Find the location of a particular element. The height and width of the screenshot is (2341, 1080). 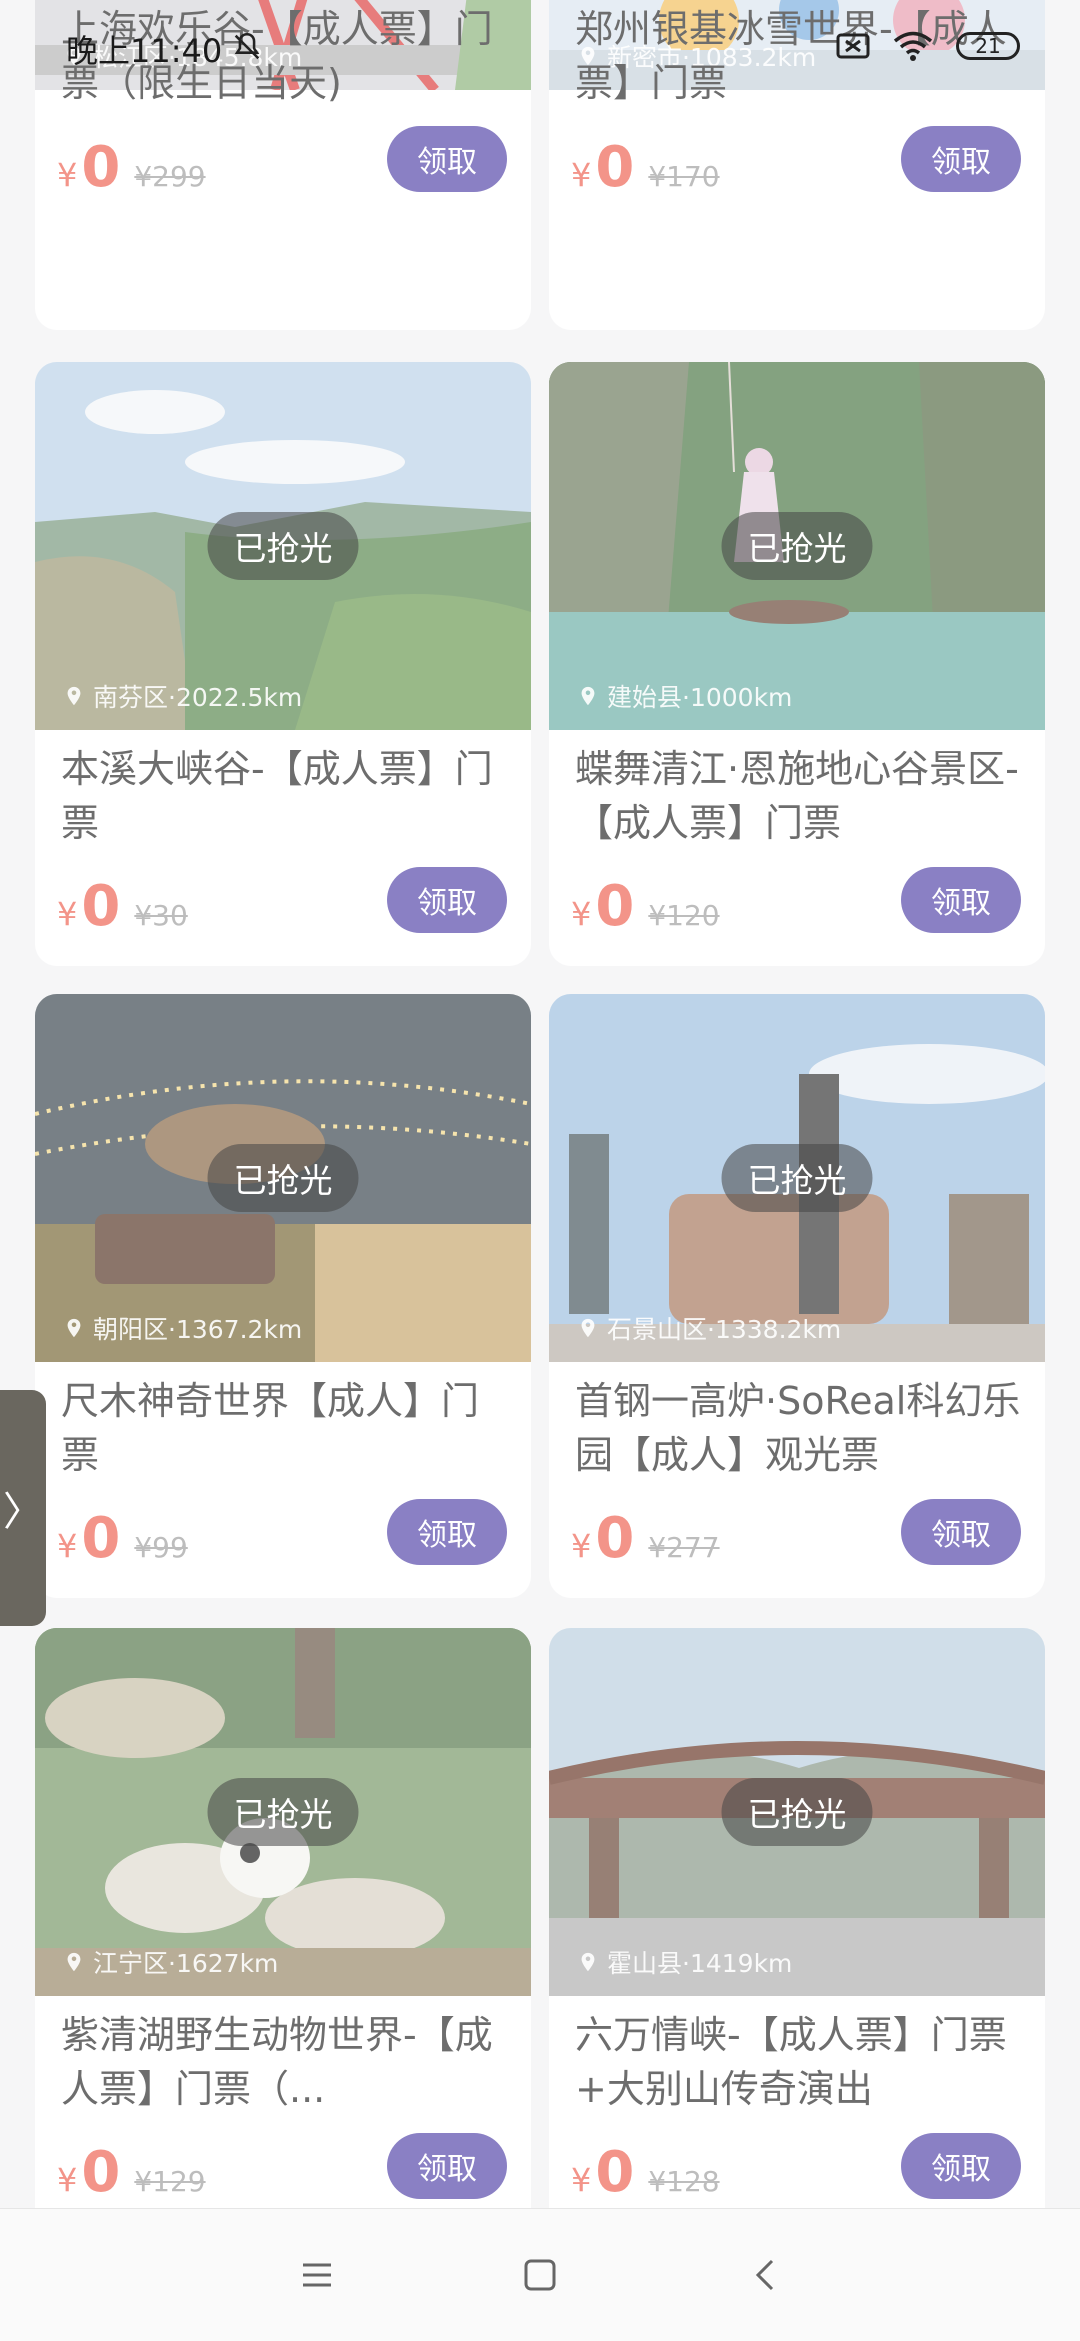

attraction-image: 已抢光 朝阳区·1367.2km is located at coordinates (283, 1178).